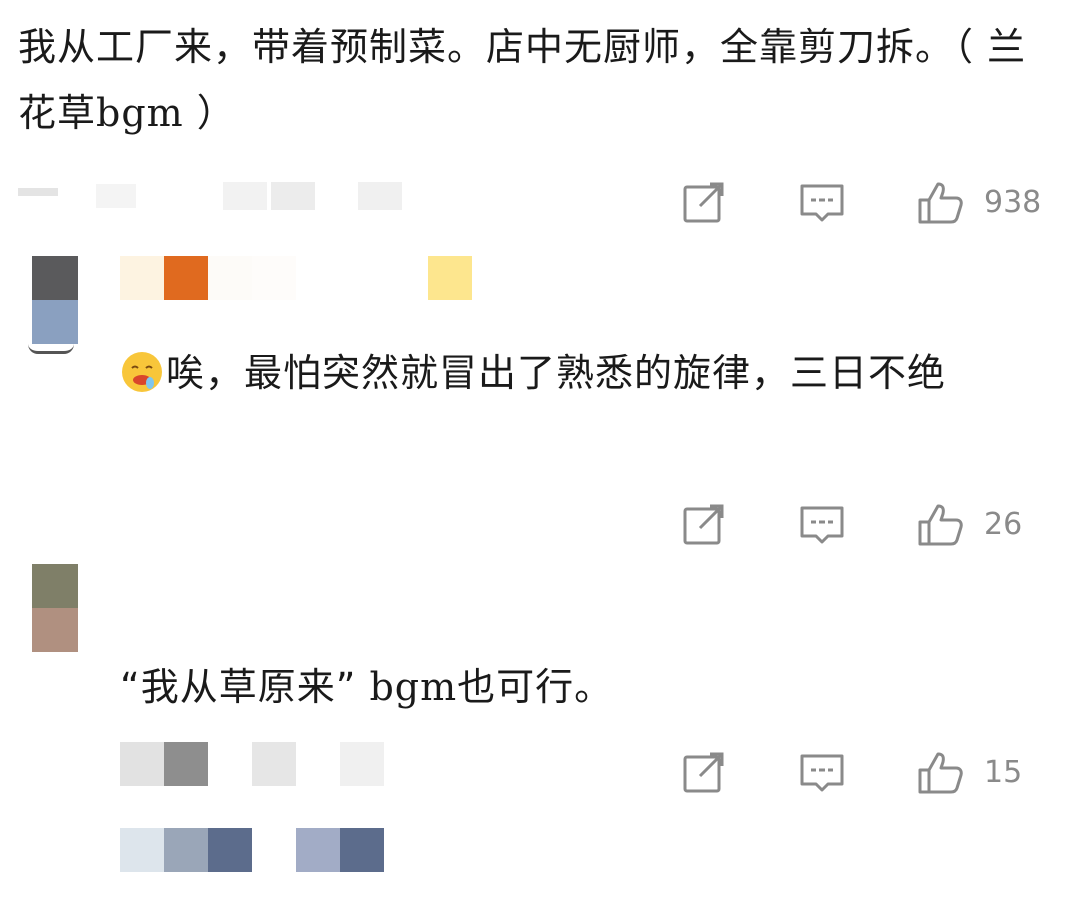 This screenshot has height=917, width=1080. Describe the element at coordinates (861, 772) in the screenshot. I see `reply-action-bar: 15` at that location.